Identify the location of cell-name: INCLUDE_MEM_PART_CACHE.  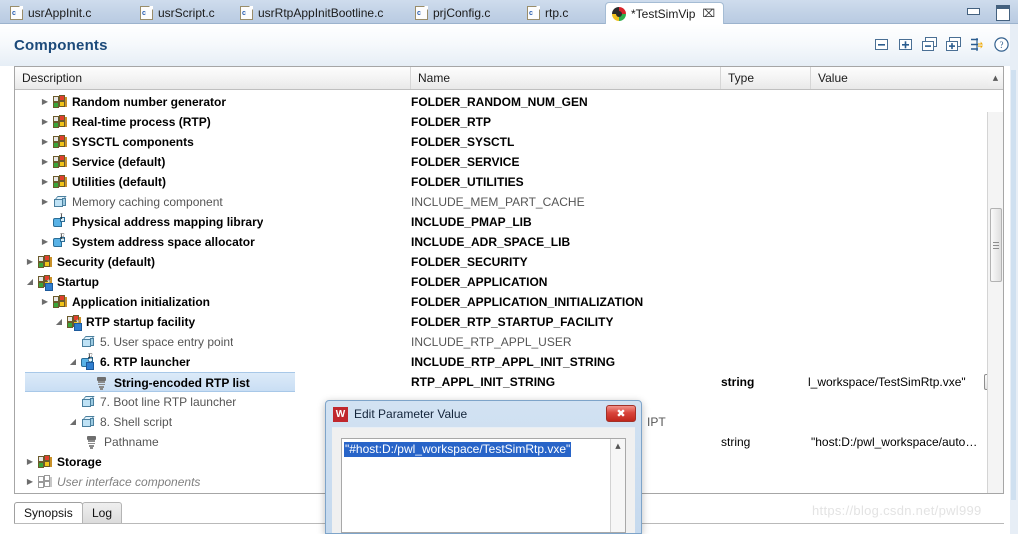
(498, 202).